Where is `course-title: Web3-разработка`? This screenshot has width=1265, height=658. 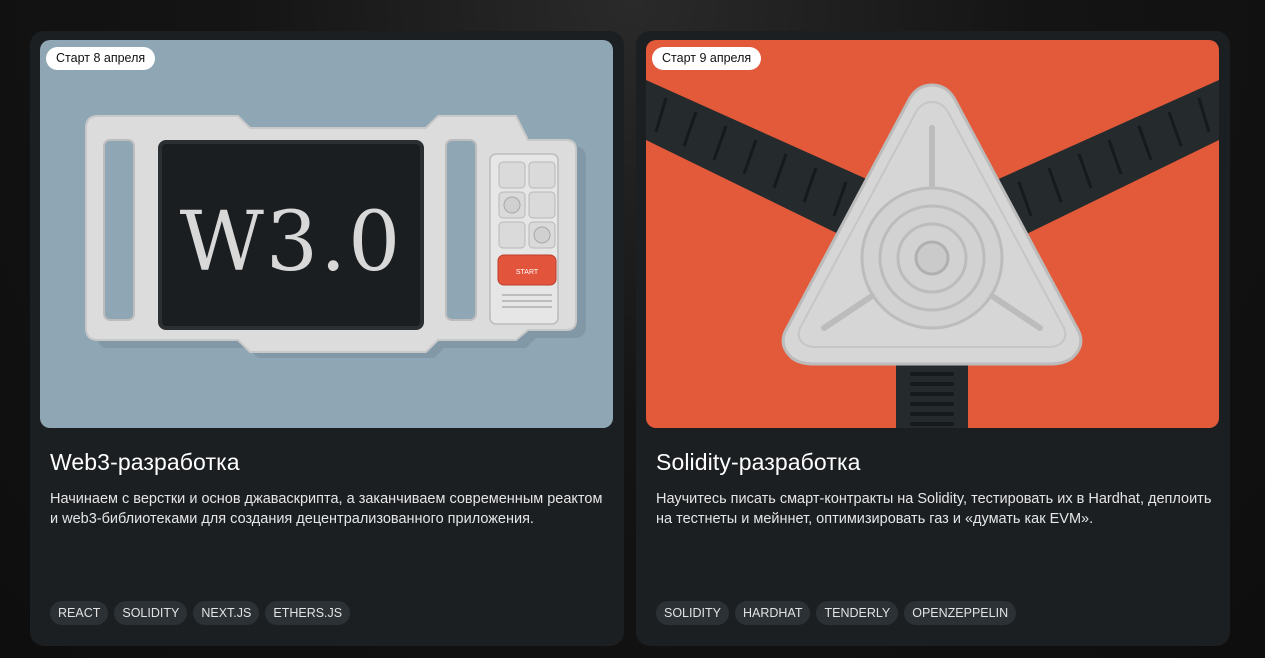
course-title: Web3-разработка is located at coordinates (145, 462).